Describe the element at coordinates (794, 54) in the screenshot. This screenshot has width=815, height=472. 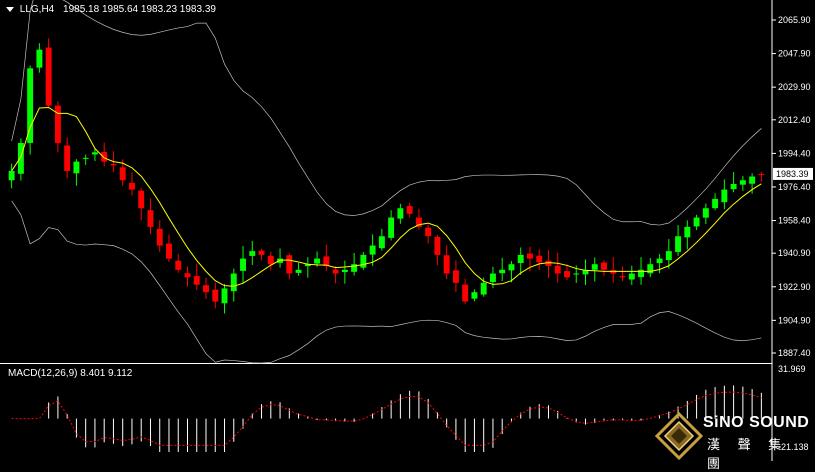
I see `y-tick-label: 2047.90` at that location.